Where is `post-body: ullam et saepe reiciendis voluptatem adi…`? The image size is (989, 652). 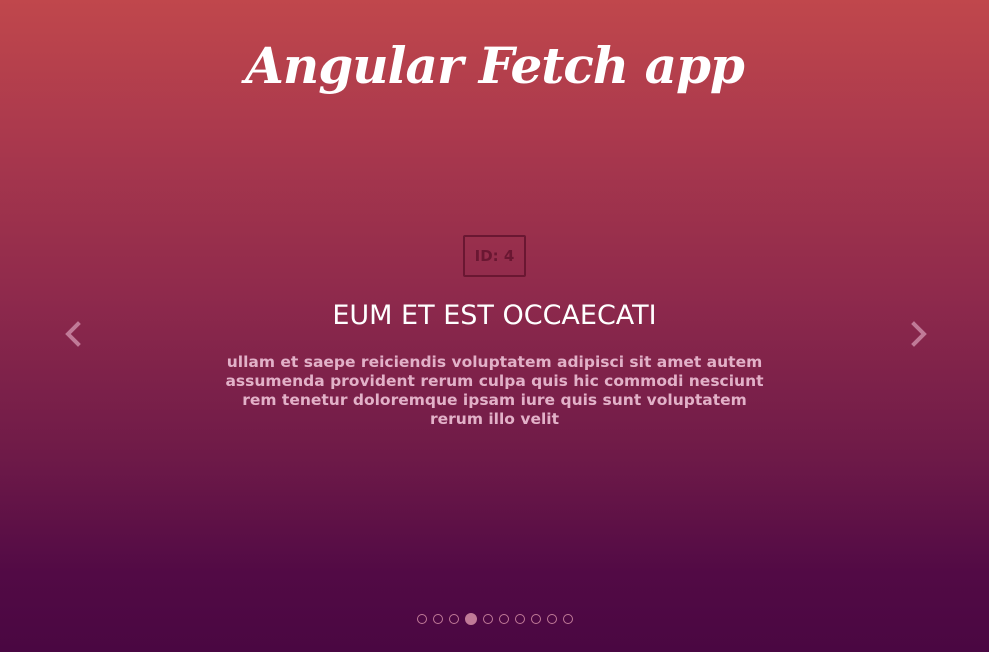
post-body: ullam et saepe reiciendis voluptatem adi… is located at coordinates (494, 390).